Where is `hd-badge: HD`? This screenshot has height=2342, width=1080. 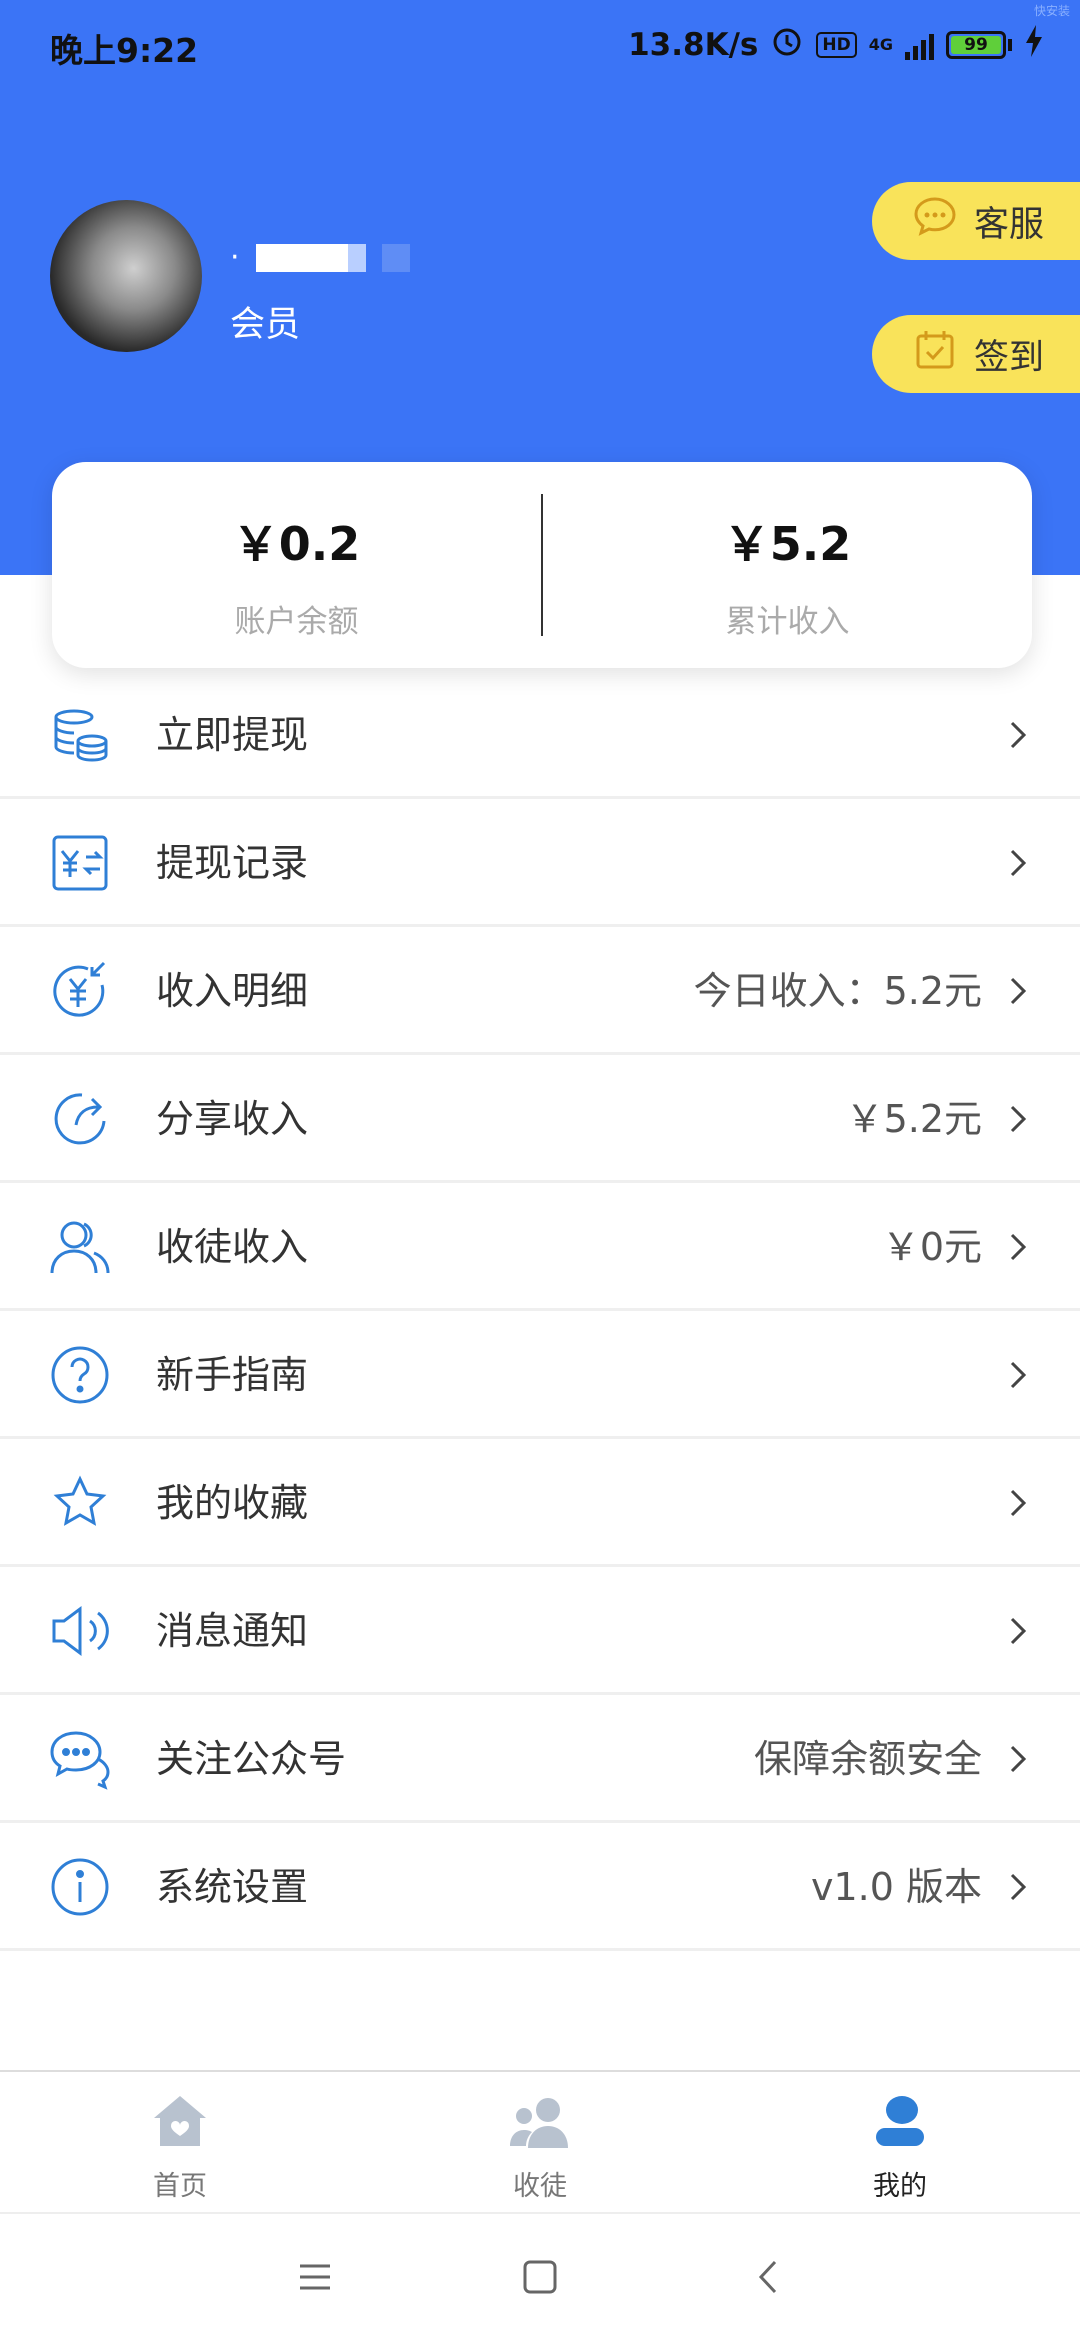 hd-badge: HD is located at coordinates (836, 45).